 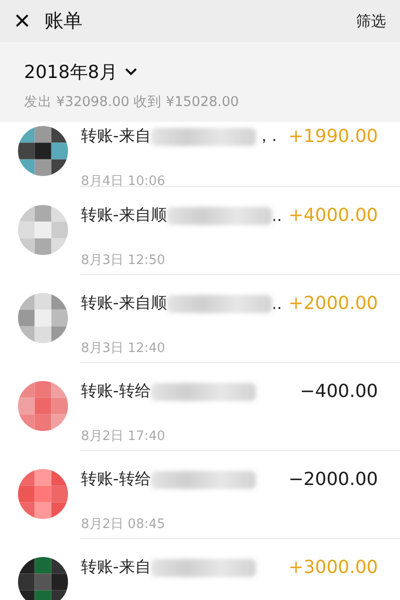 I want to click on page-title: 账单, so click(x=64, y=21).